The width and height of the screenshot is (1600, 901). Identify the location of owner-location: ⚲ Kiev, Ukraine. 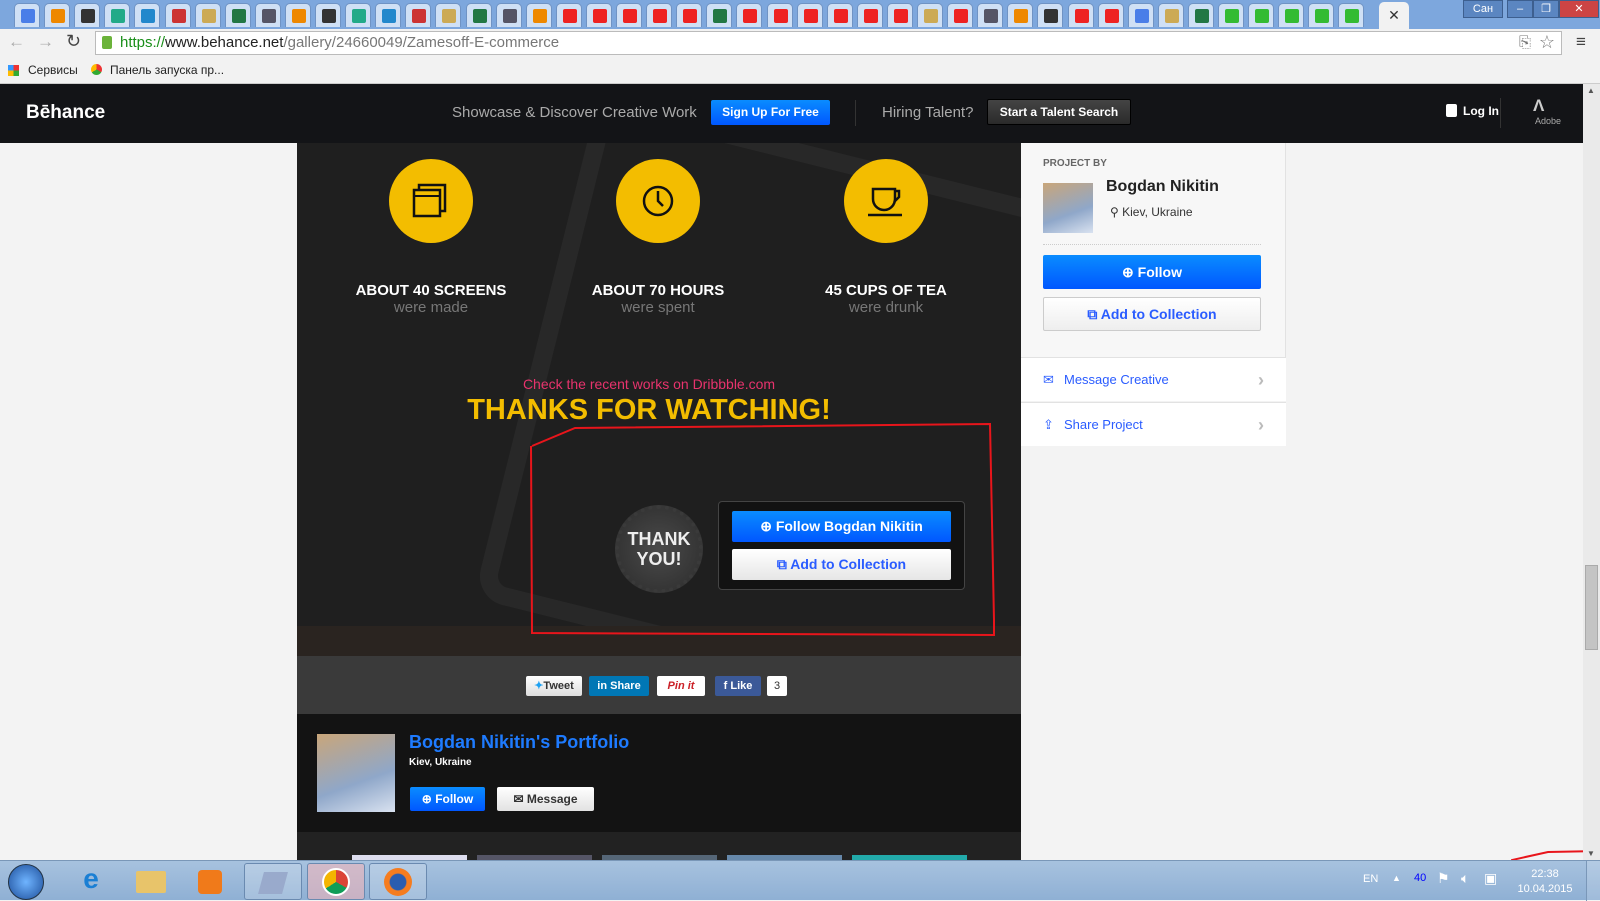
(1151, 212).